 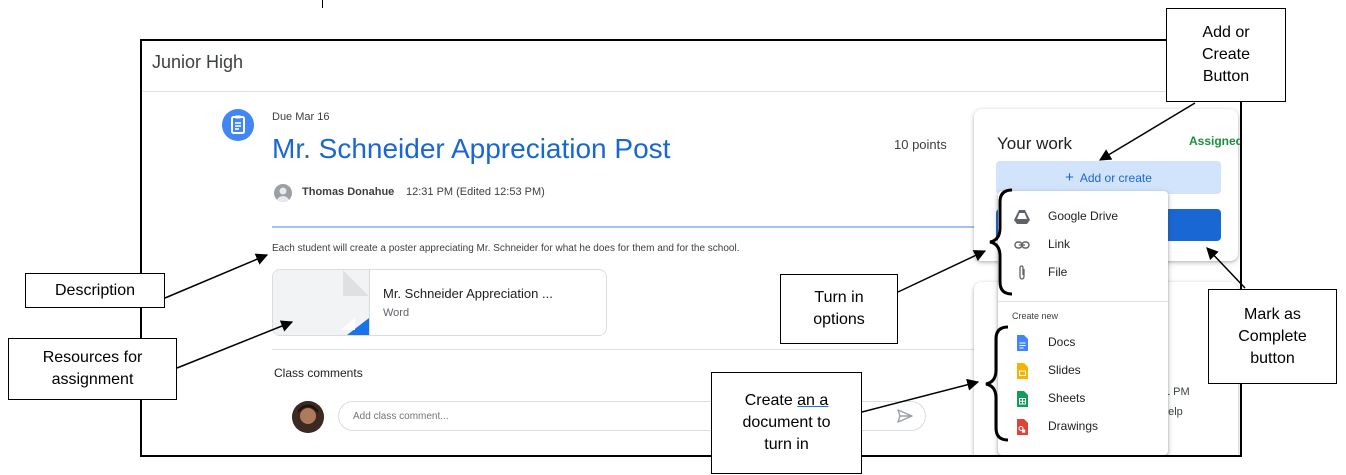 I want to click on arrow-resources, so click(x=235, y=344).